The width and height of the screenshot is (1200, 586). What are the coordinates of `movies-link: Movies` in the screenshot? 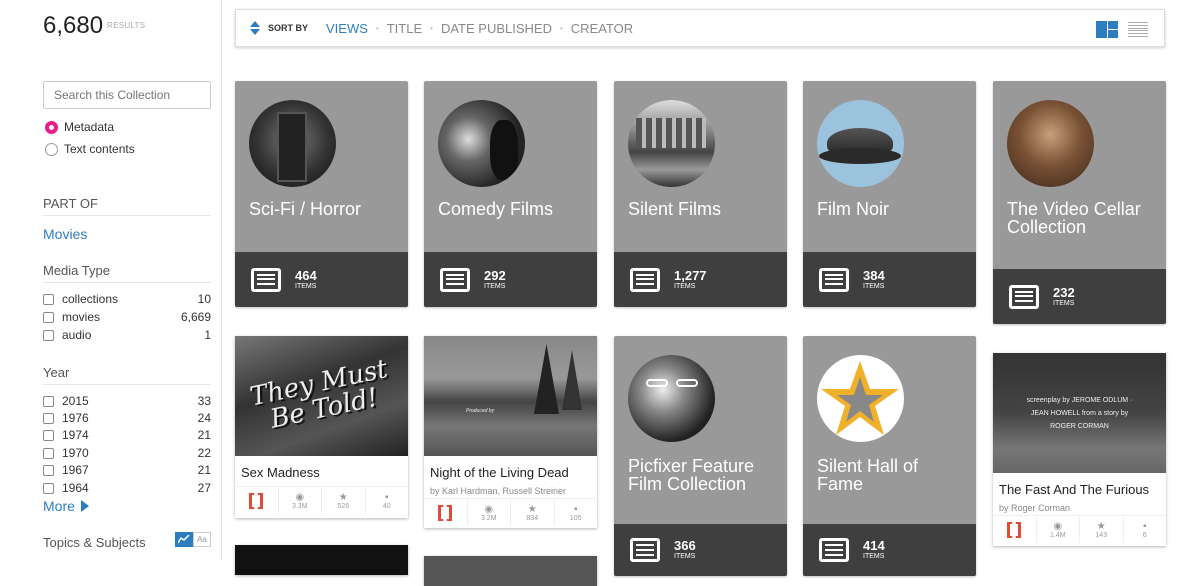 It's located at (65, 234).